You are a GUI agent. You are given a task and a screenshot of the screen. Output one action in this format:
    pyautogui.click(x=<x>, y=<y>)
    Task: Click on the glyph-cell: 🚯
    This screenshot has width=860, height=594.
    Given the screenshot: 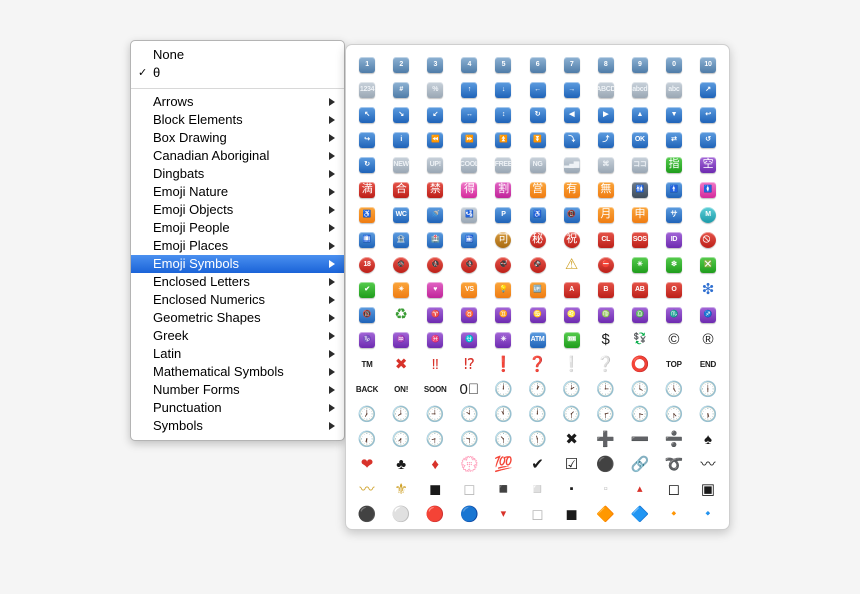 What is the action you would take?
    pyautogui.click(x=469, y=264)
    